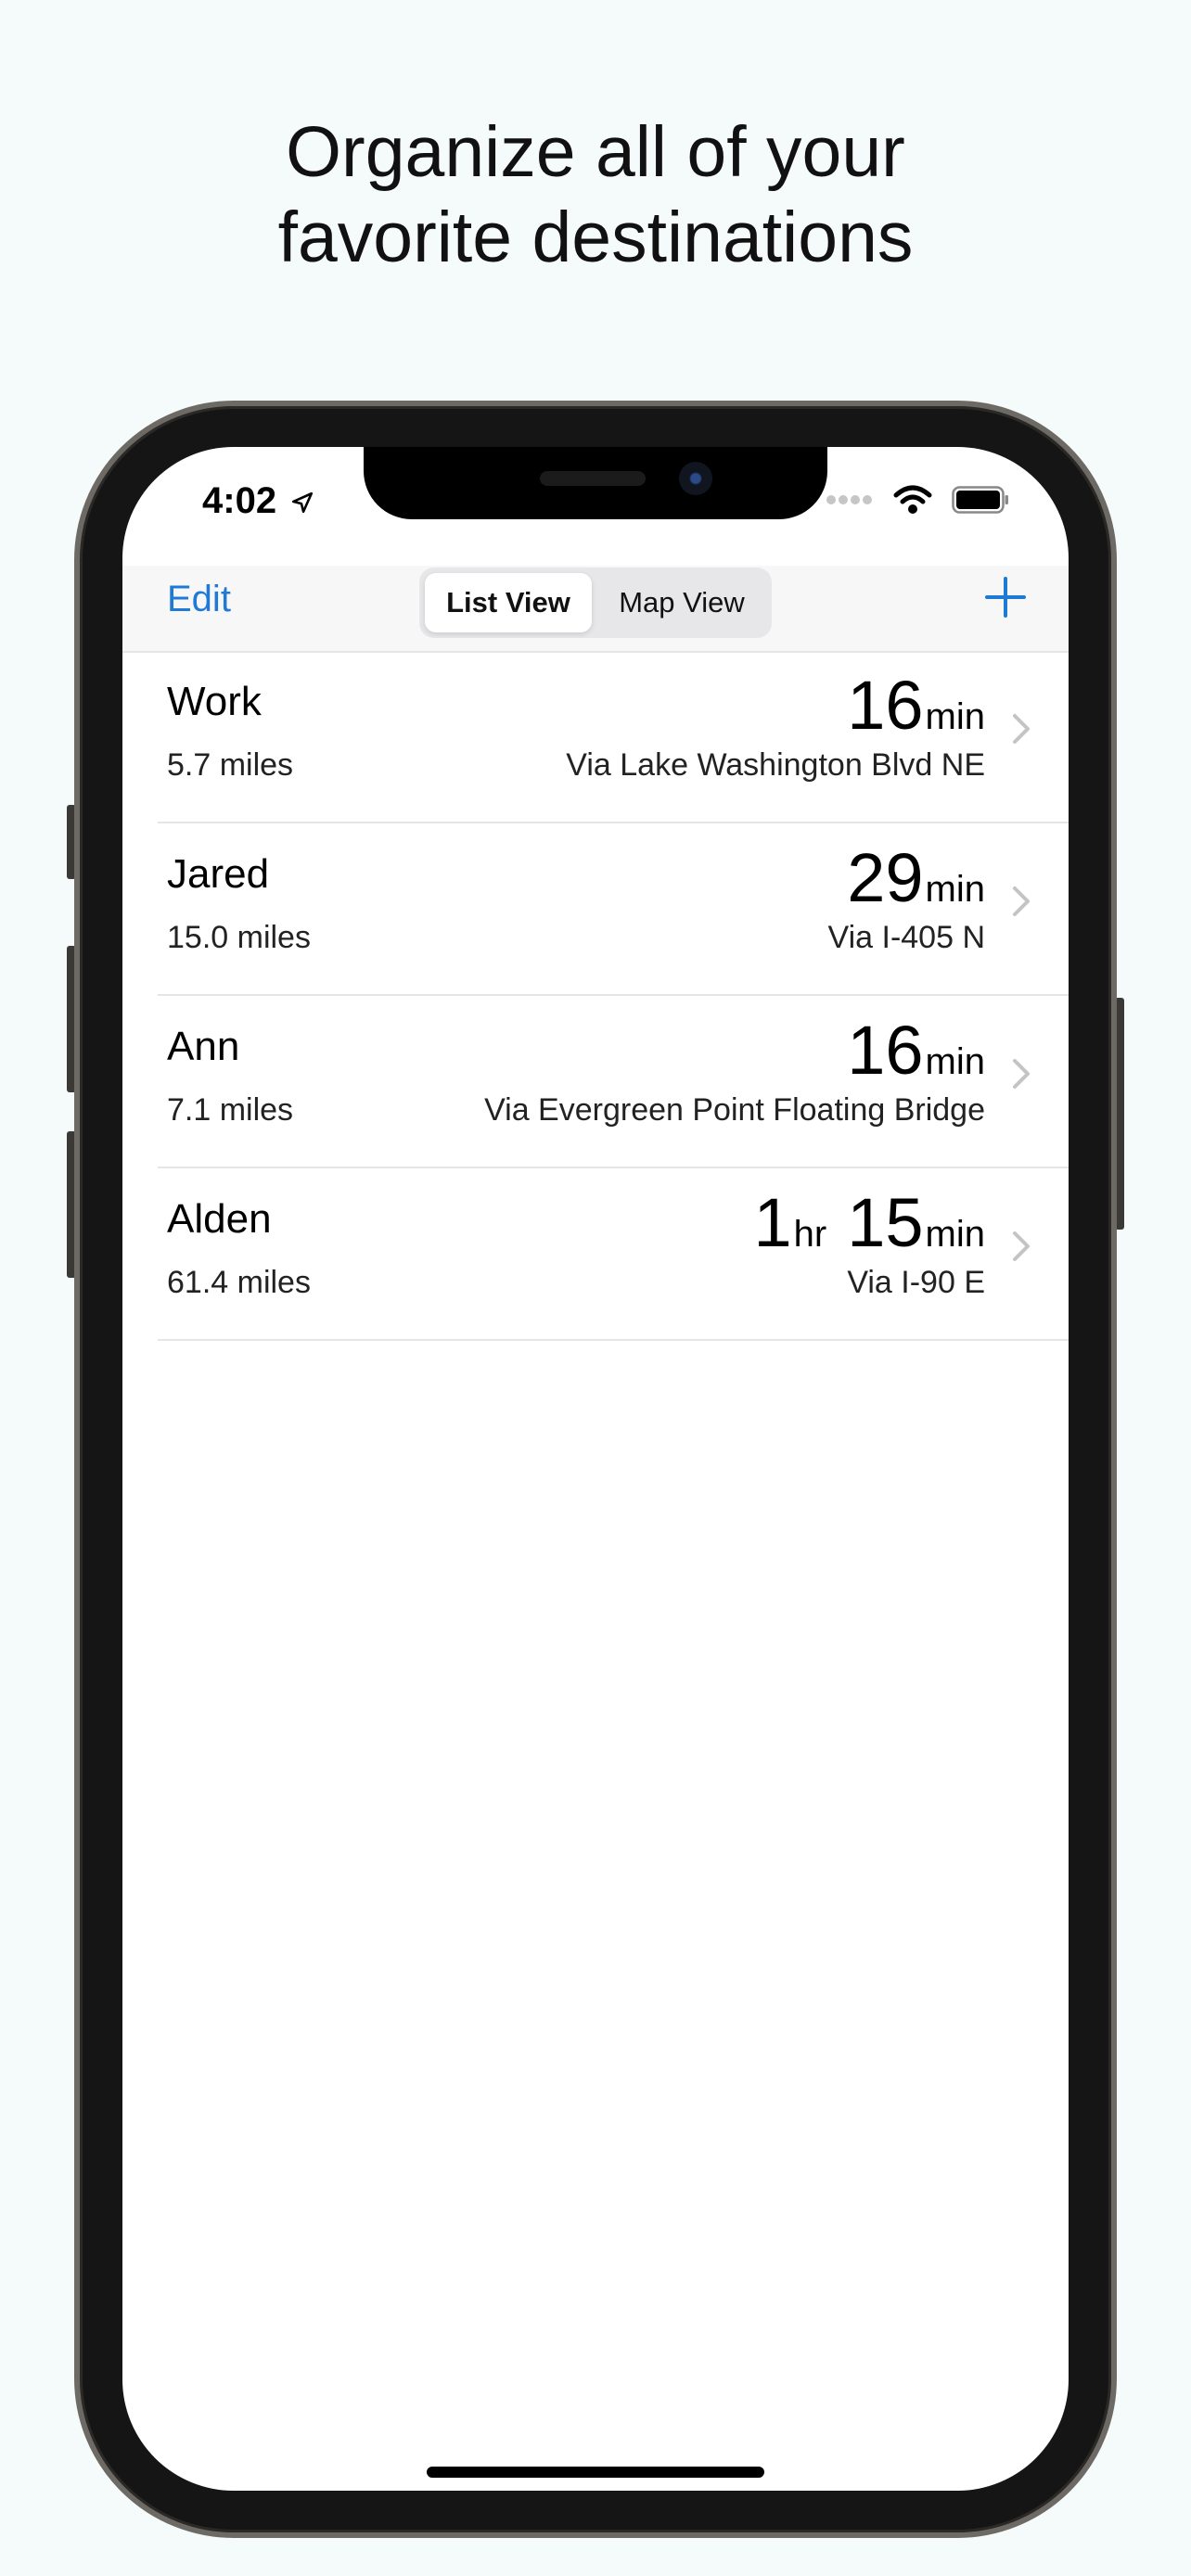 The image size is (1191, 2576). Describe the element at coordinates (772, 1223) in the screenshot. I see `eta-hours: 1` at that location.